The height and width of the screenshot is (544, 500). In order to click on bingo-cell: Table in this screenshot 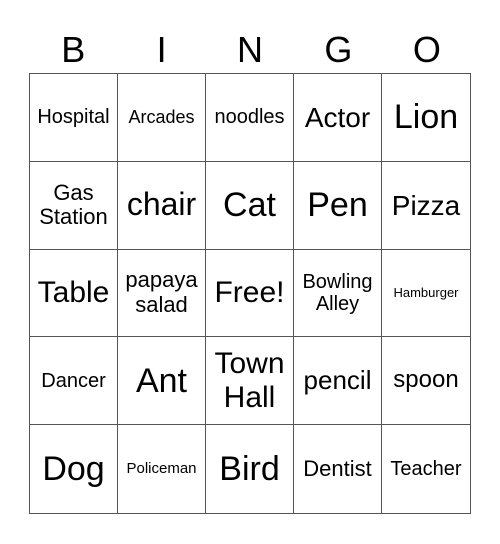, I will do `click(74, 293)`.